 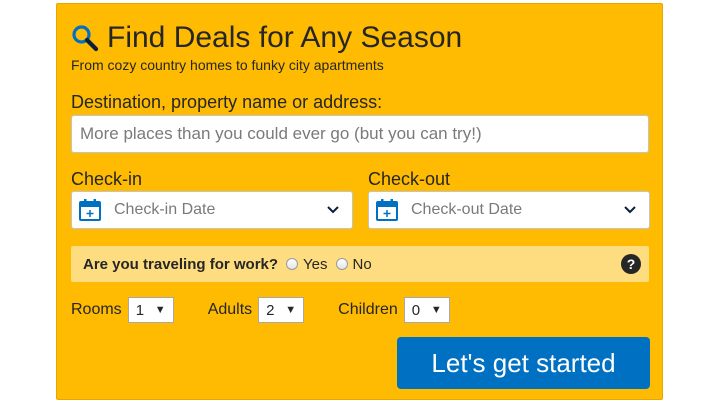 What do you see at coordinates (165, 209) in the screenshot?
I see `checkin-date-placeholder: Check-in Date` at bounding box center [165, 209].